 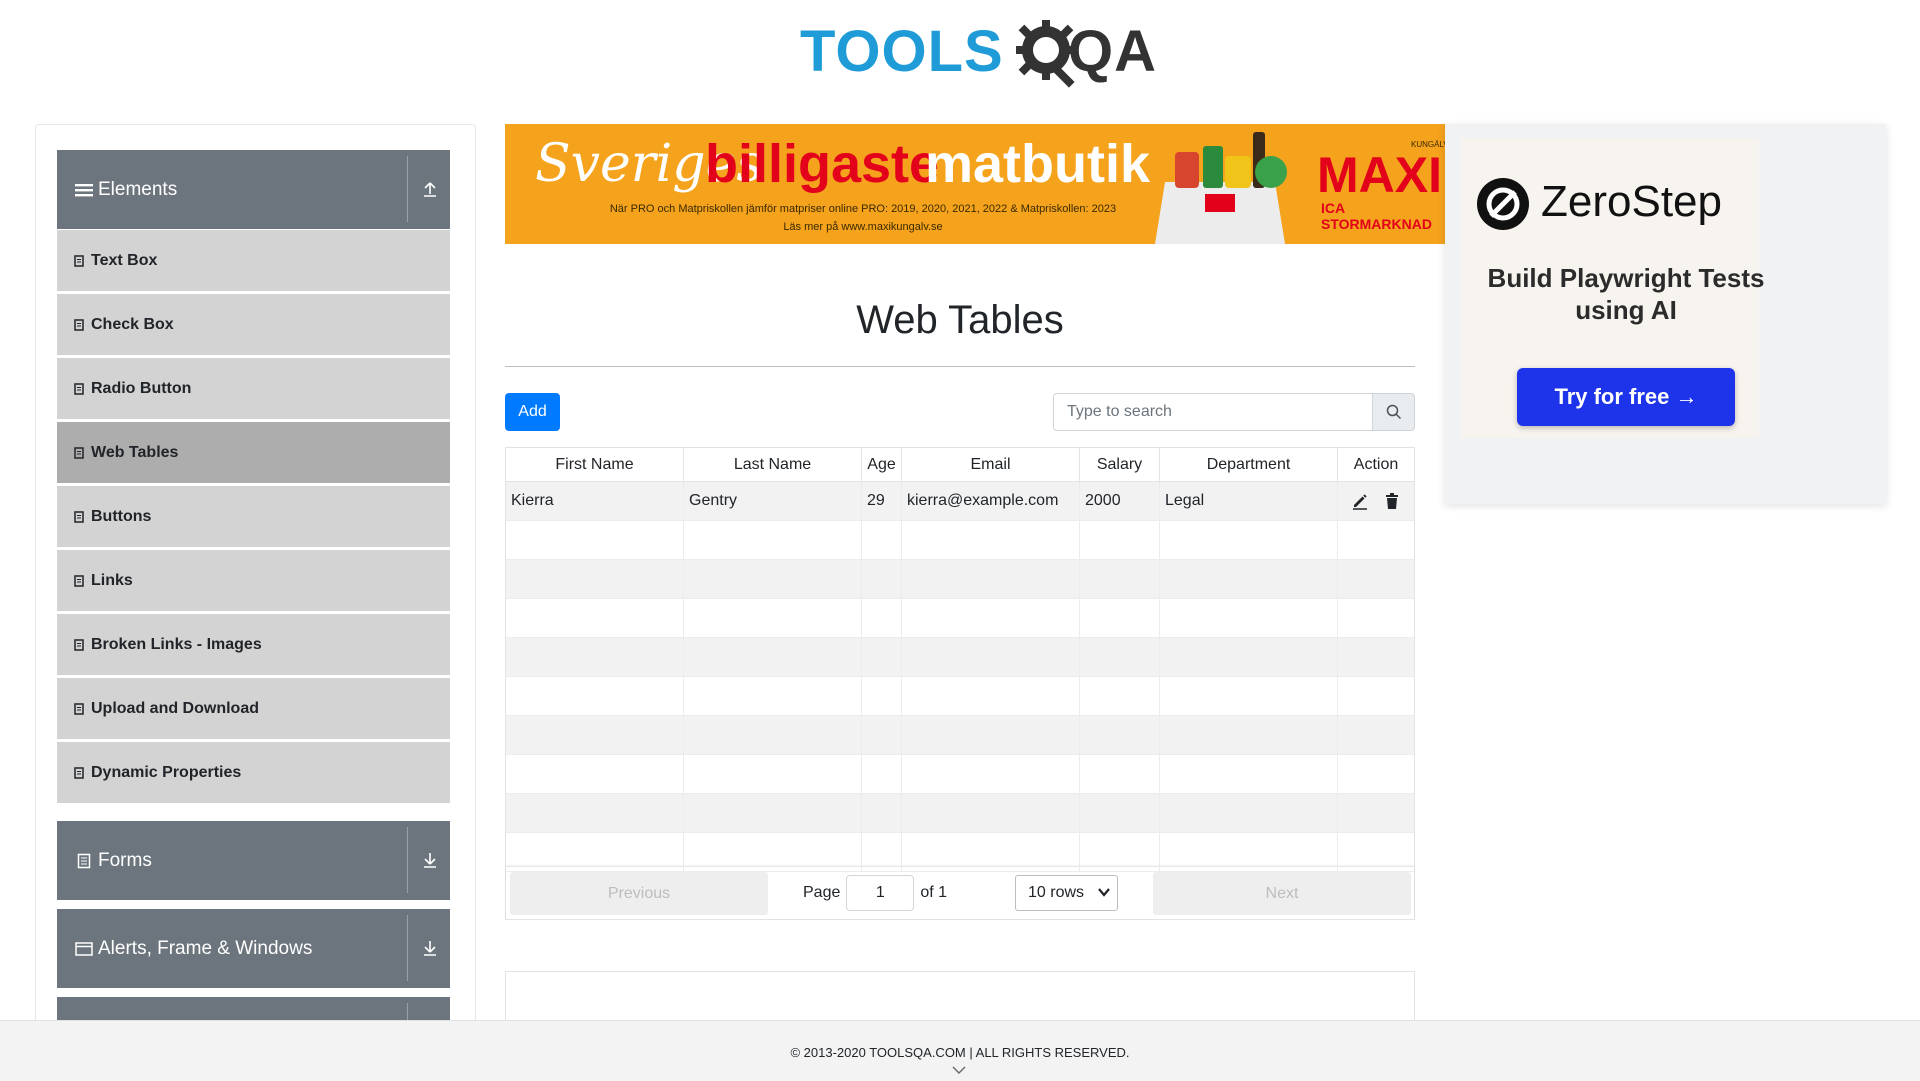 What do you see at coordinates (253, 452) in the screenshot?
I see `sidebar-item-web-tables: Web Tables` at bounding box center [253, 452].